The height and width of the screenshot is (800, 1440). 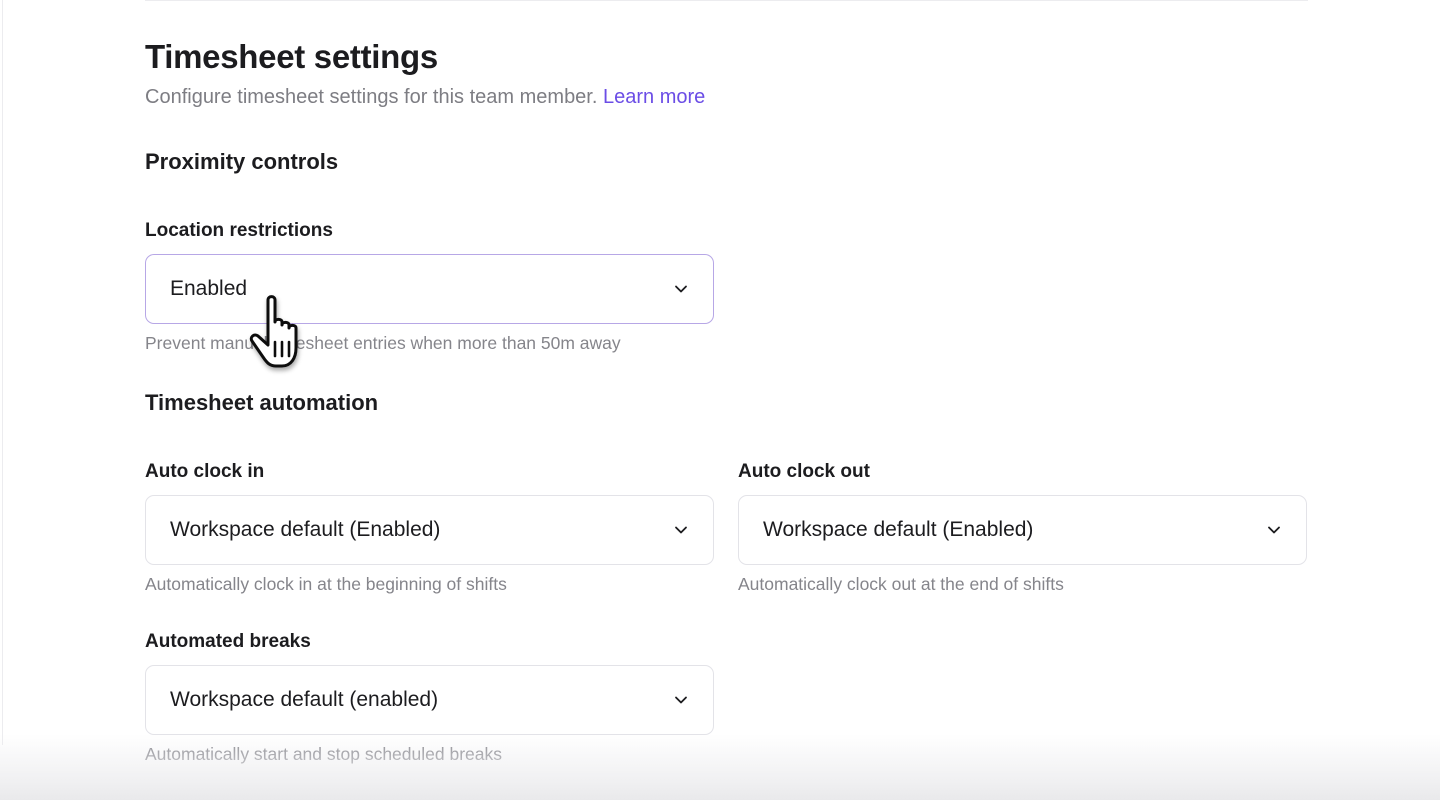 What do you see at coordinates (2, 372) in the screenshot?
I see `left-divider` at bounding box center [2, 372].